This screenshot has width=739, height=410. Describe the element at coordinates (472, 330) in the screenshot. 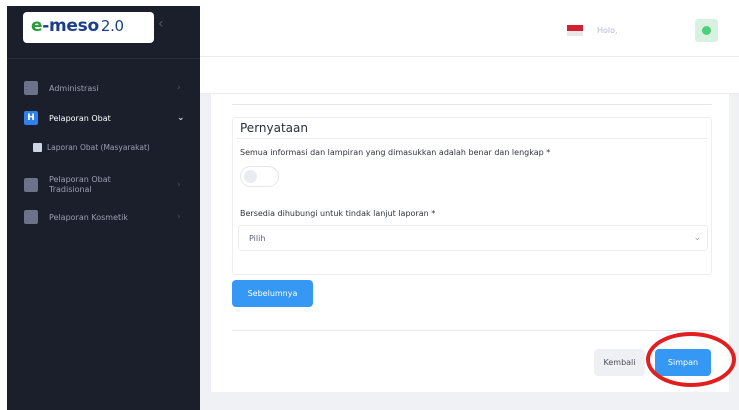

I see `card-footer-divider` at that location.